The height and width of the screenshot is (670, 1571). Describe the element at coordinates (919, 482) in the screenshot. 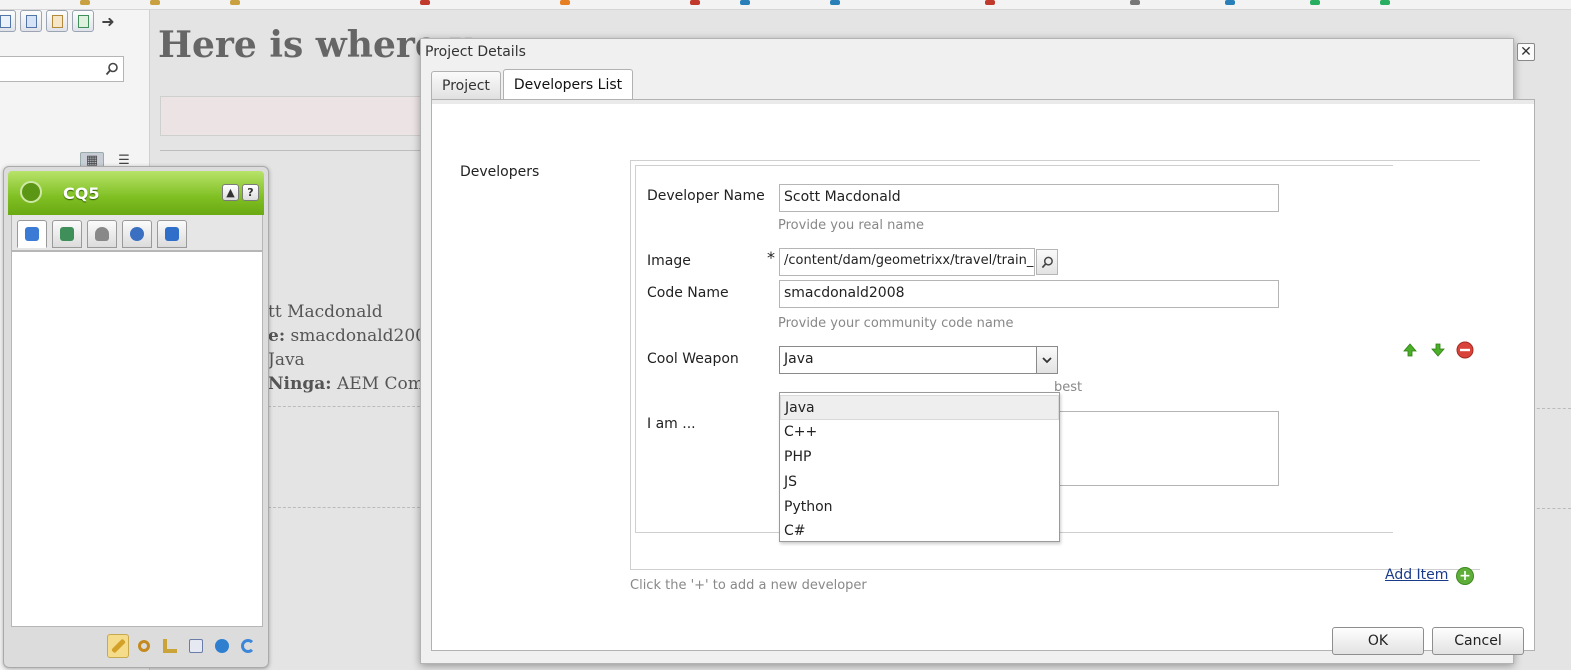

I see `option-js: JS` at that location.